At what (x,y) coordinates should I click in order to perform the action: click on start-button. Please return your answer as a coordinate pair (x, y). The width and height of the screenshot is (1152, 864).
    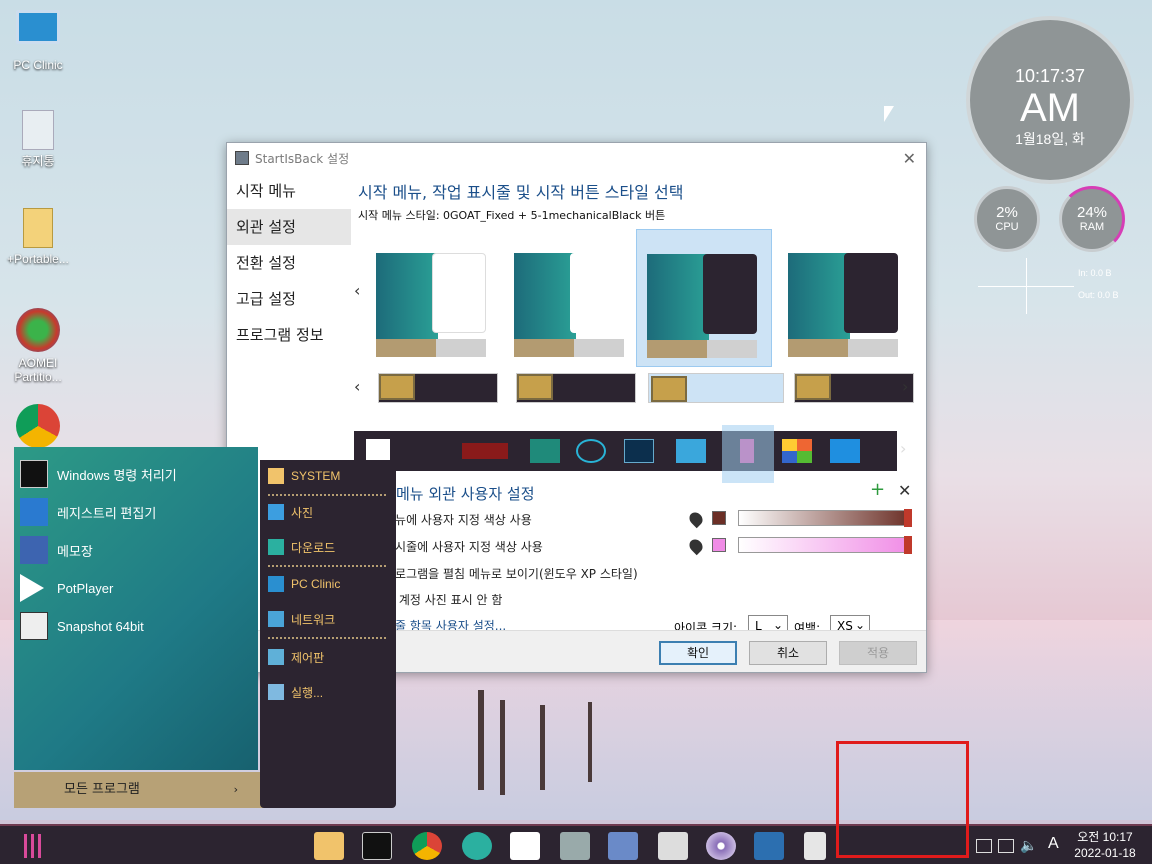
    Looking at the image, I should click on (35, 846).